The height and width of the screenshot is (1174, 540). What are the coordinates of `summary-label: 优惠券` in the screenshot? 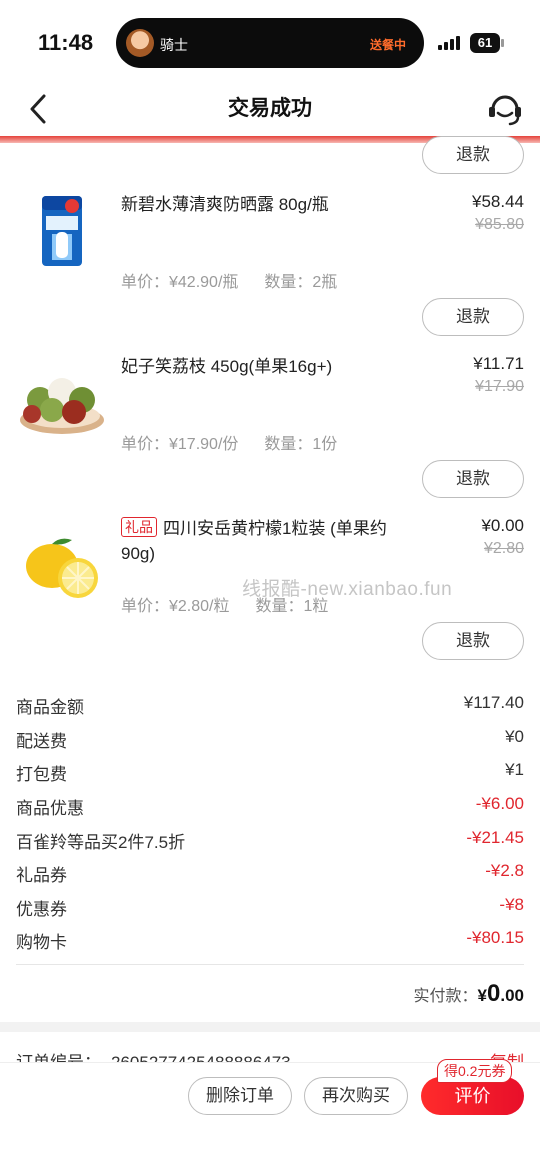 It's located at (41, 909).